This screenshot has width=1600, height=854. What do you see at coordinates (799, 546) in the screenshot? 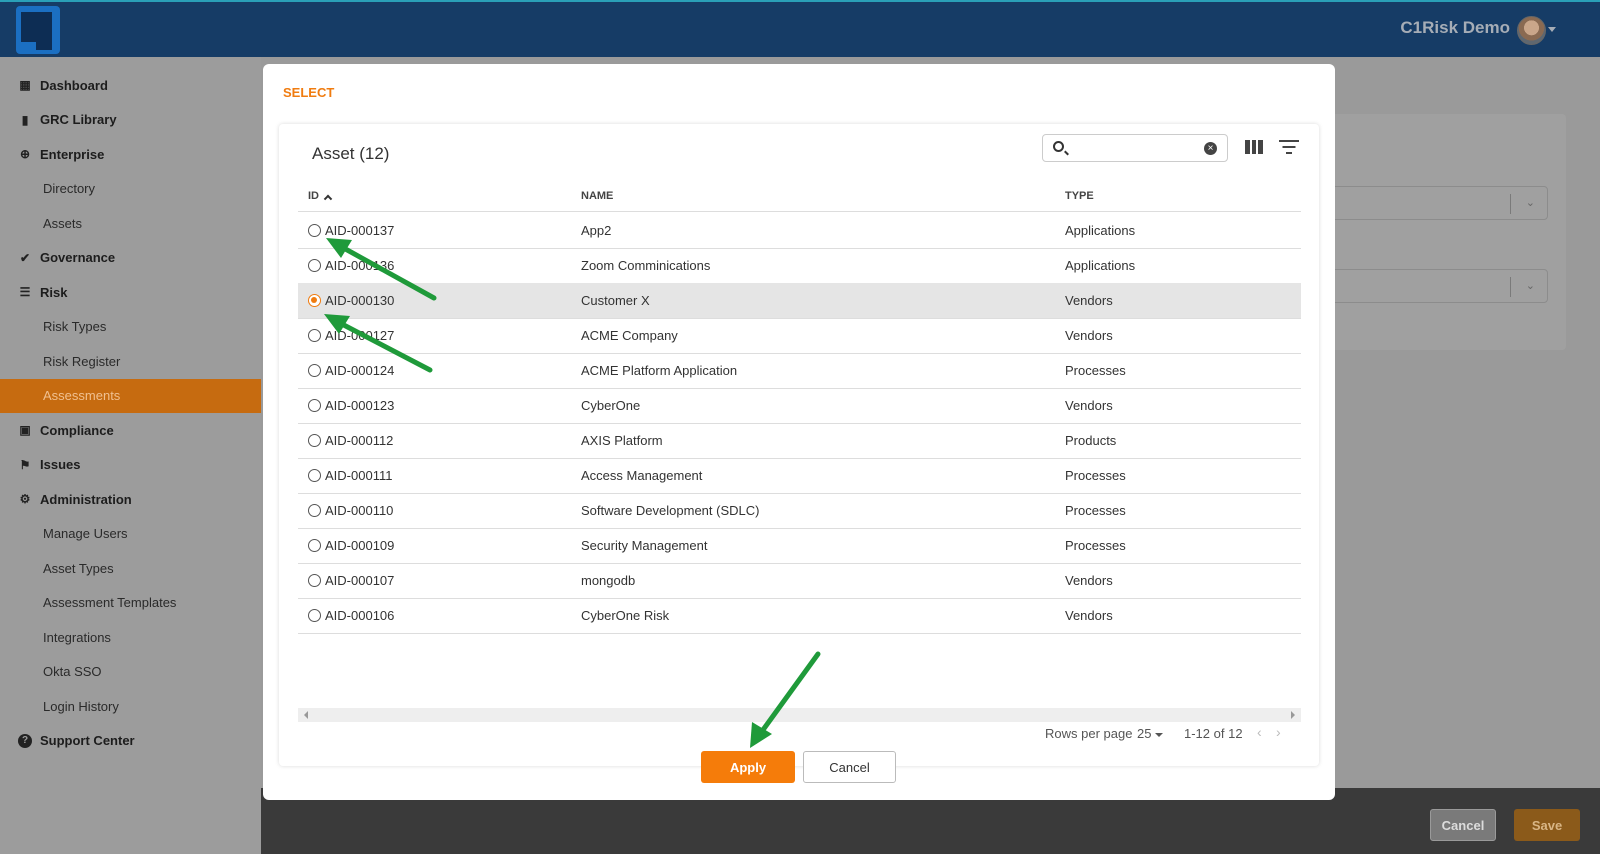
I see `table-row: AID-000109 Security Management Processes` at bounding box center [799, 546].